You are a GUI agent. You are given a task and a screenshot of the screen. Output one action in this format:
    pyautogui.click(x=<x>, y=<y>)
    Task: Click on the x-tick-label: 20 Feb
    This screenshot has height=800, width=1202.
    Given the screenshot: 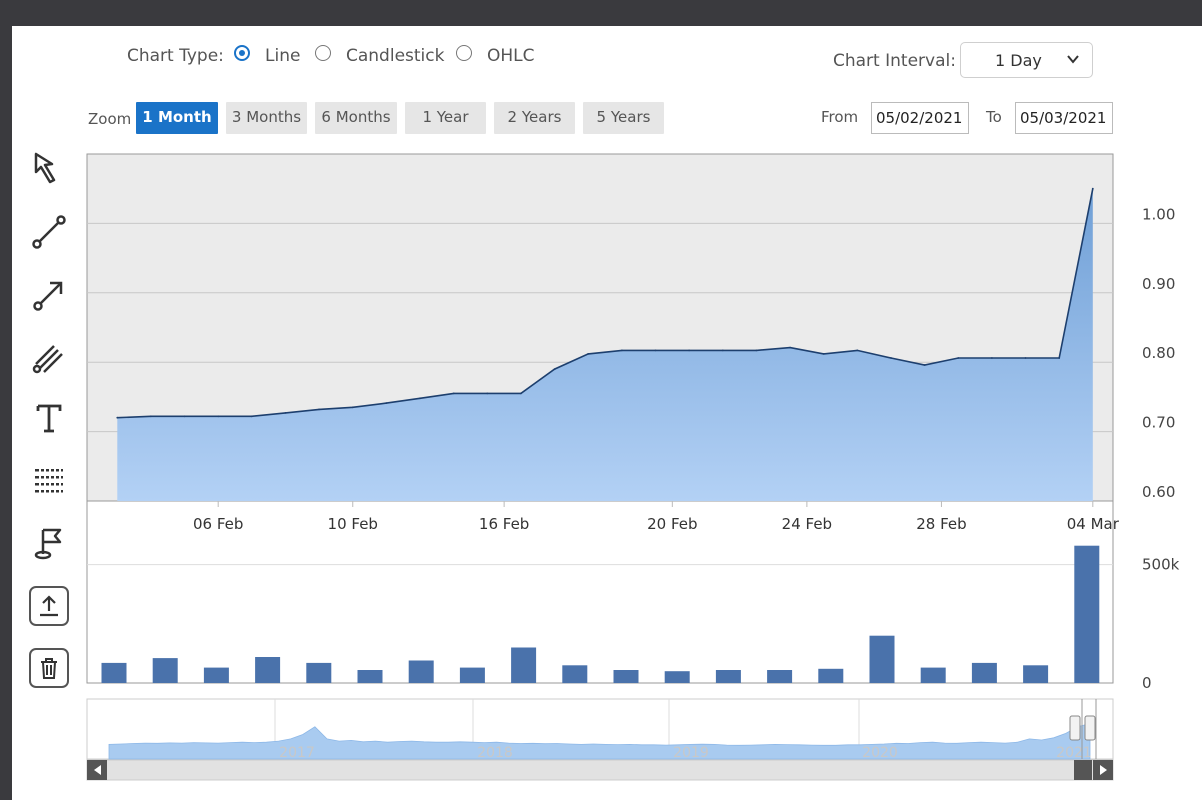 What is the action you would take?
    pyautogui.click(x=672, y=524)
    